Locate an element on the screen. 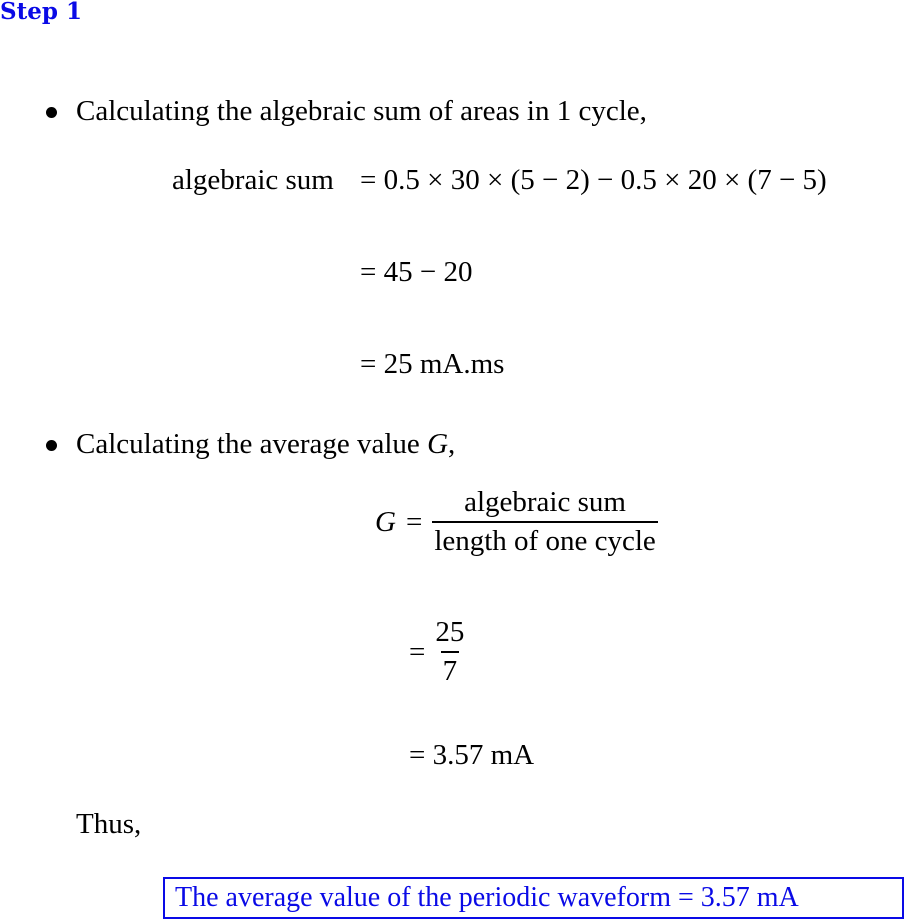 The height and width of the screenshot is (923, 910). fraction-25-over-7: 25 7 is located at coordinates (449, 652).